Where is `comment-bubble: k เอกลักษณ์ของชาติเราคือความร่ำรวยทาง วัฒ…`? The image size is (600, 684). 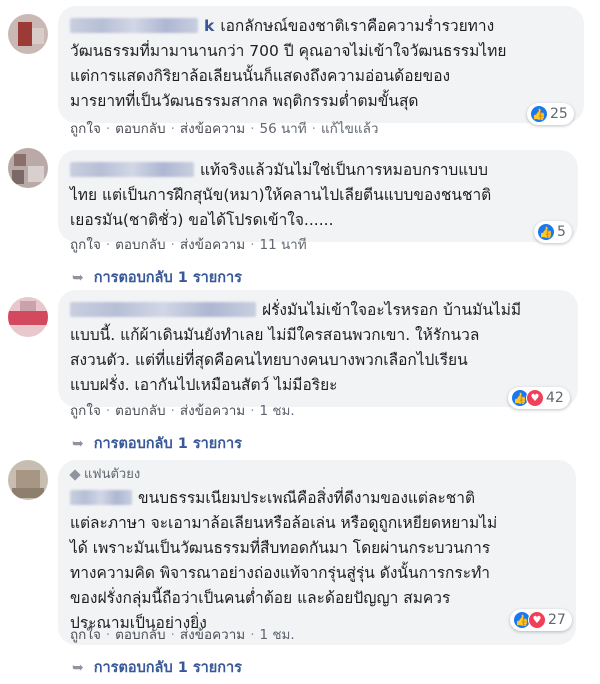 comment-bubble: k เอกลักษณ์ของชาติเราคือความร่ำรวยทาง วัฒ… is located at coordinates (321, 64).